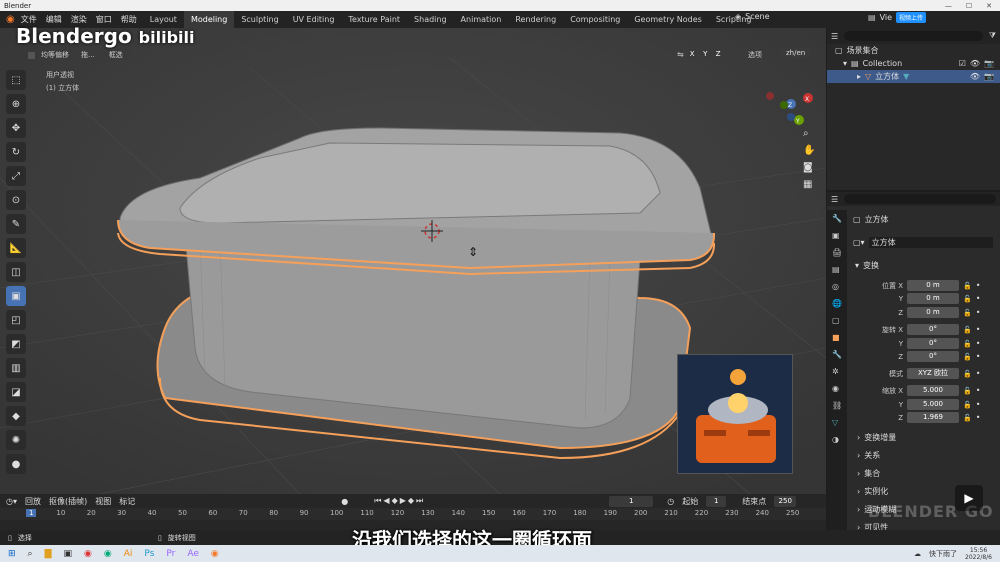 Image resolution: width=1000 pixels, height=562 pixels. I want to click on smooth-tool-icon: ●, so click(16, 464).